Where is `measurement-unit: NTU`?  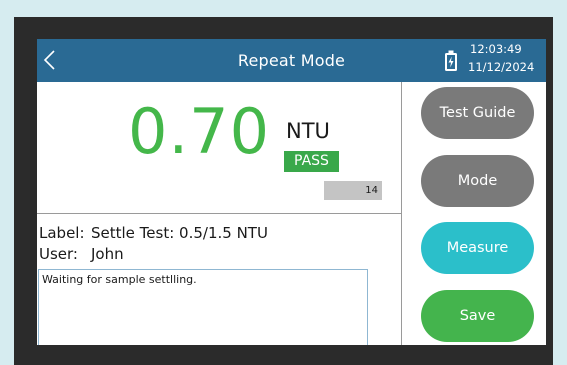
measurement-unit: NTU is located at coordinates (308, 131).